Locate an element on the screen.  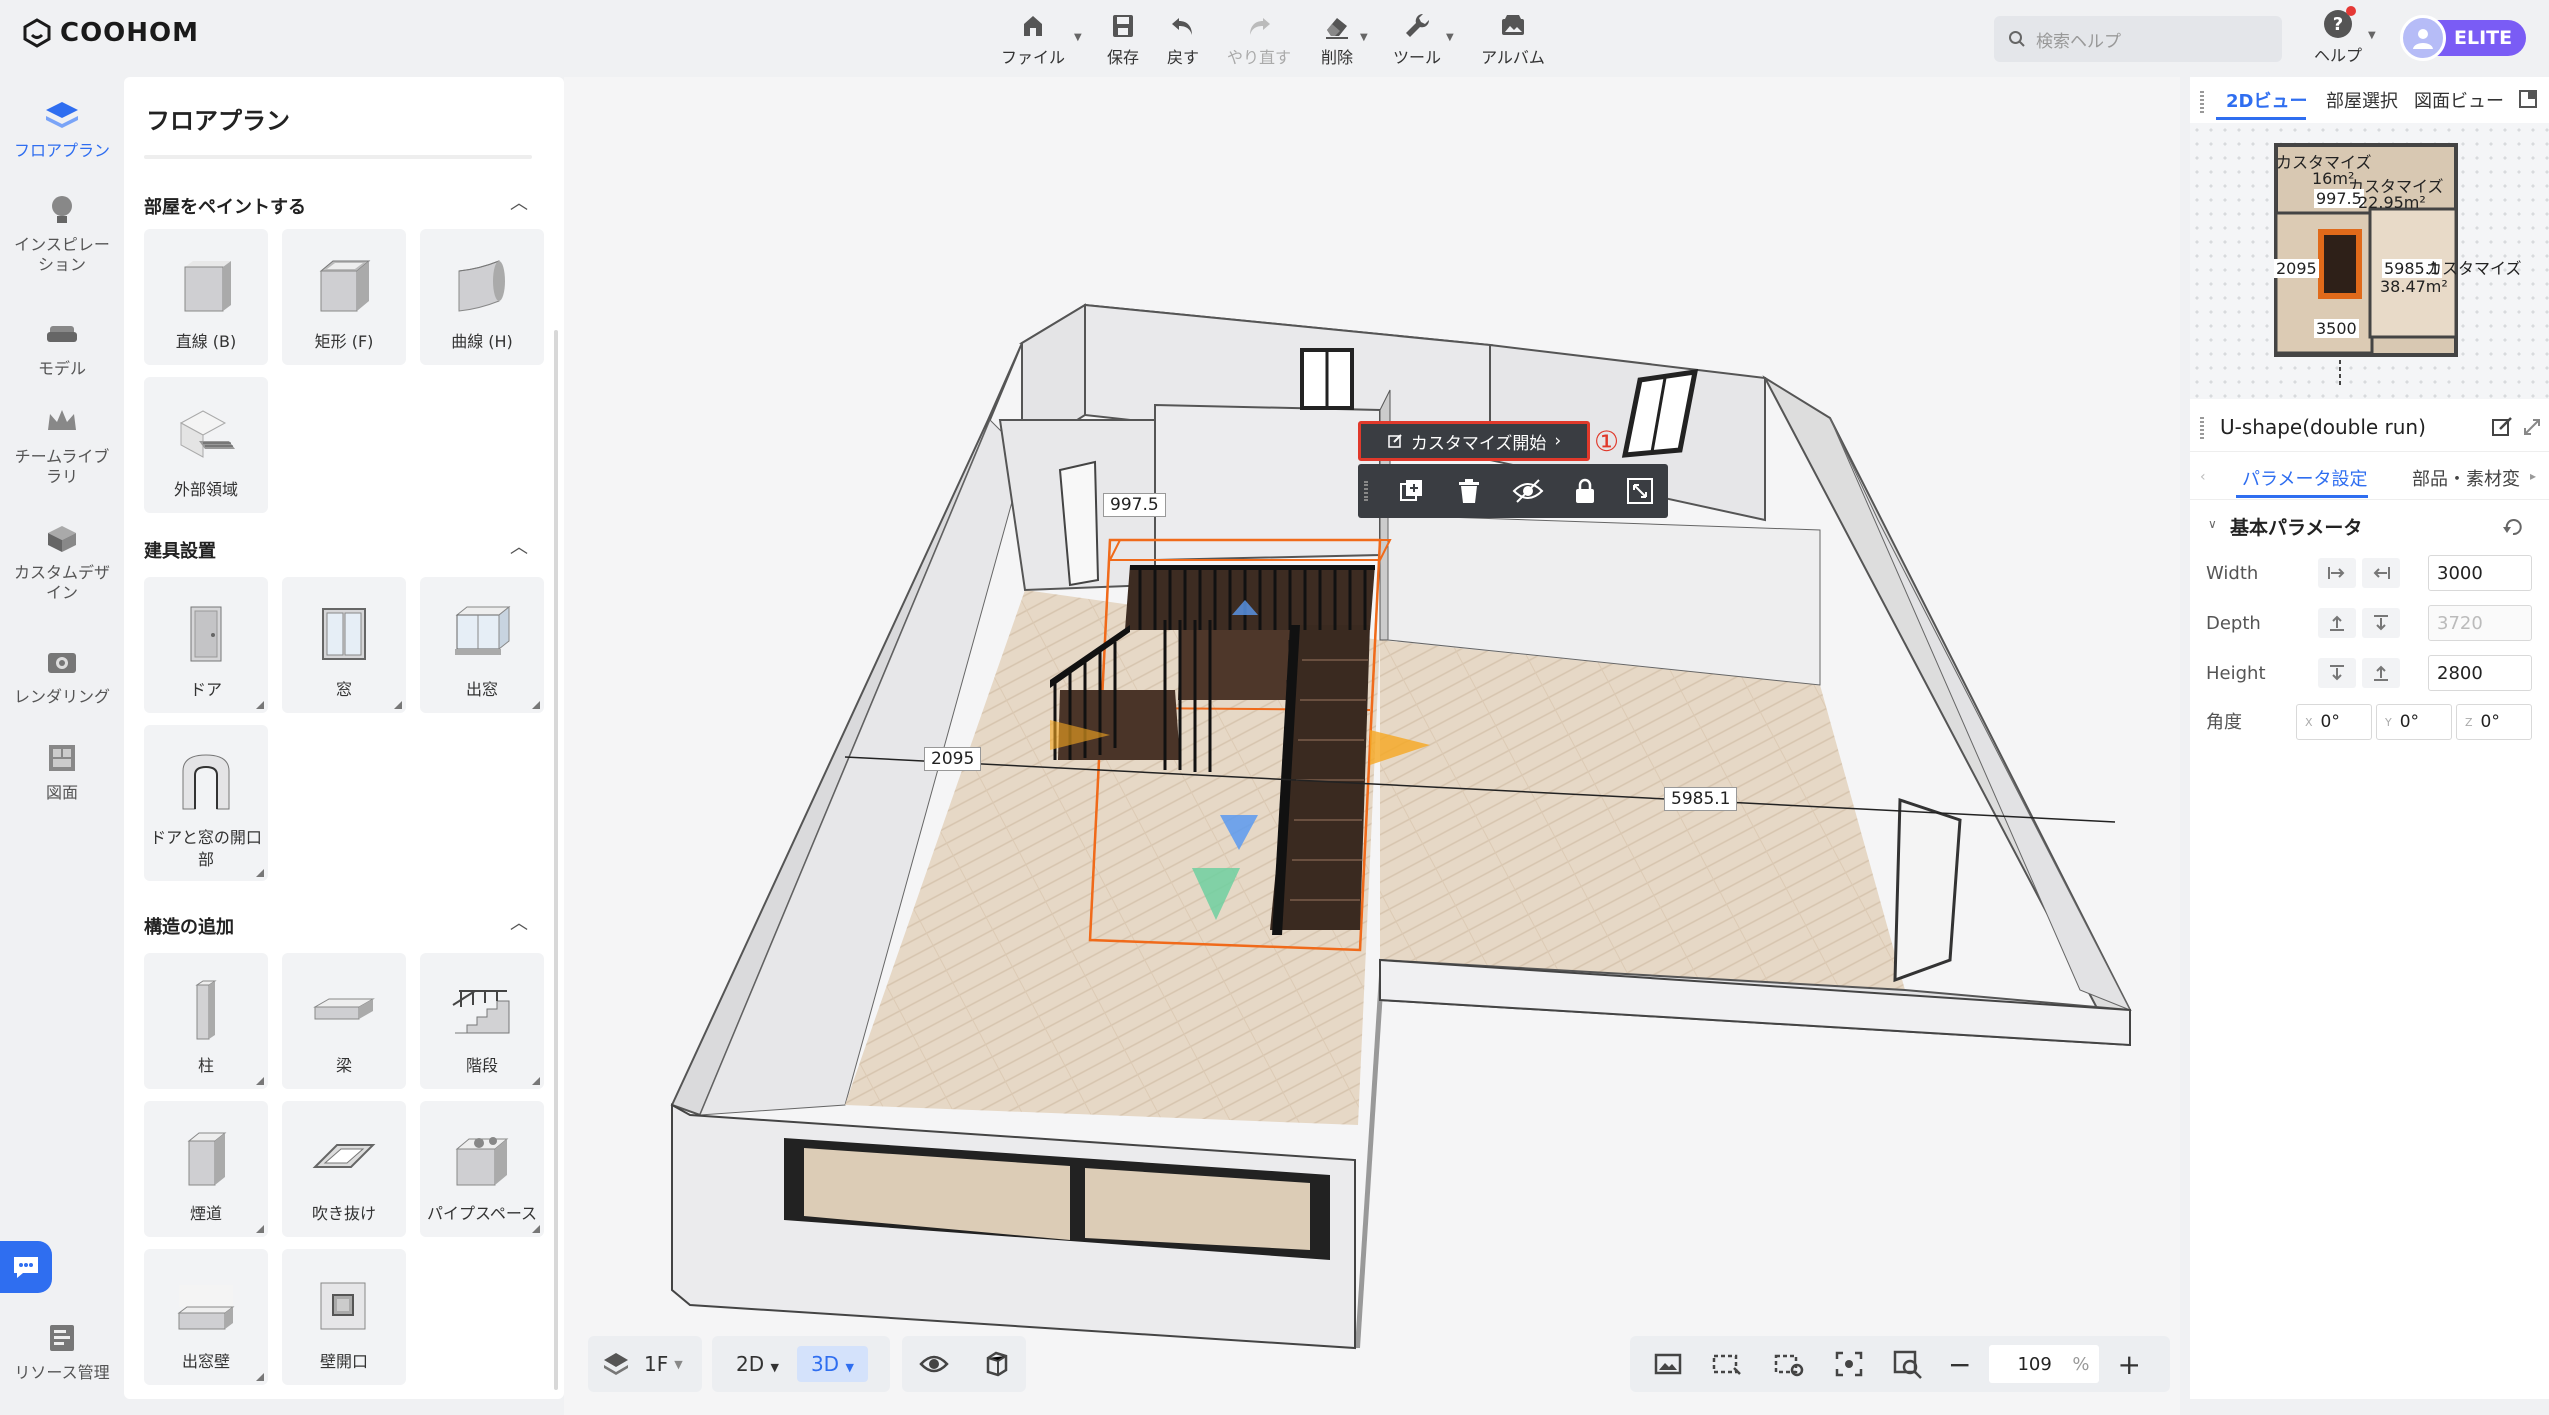
rail-item-inspiration: インスピレーション is located at coordinates (62, 232).